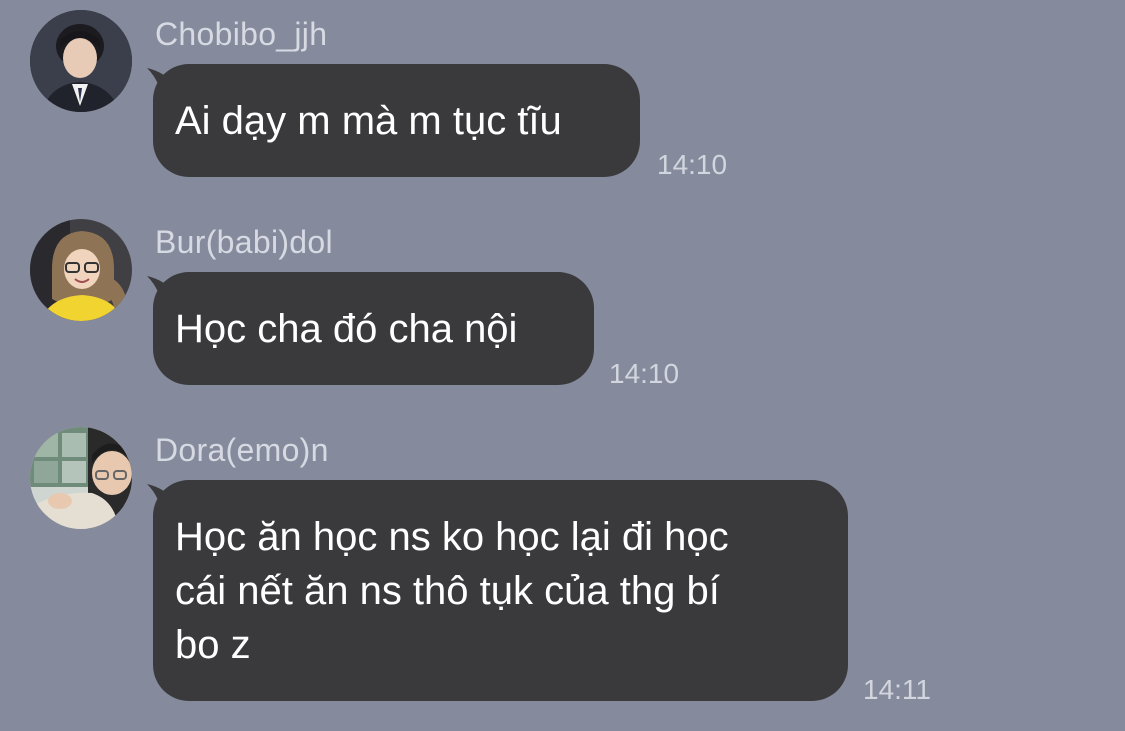 The height and width of the screenshot is (731, 1125). Describe the element at coordinates (241, 34) in the screenshot. I see `sender-name: Chobibo_jjh` at that location.